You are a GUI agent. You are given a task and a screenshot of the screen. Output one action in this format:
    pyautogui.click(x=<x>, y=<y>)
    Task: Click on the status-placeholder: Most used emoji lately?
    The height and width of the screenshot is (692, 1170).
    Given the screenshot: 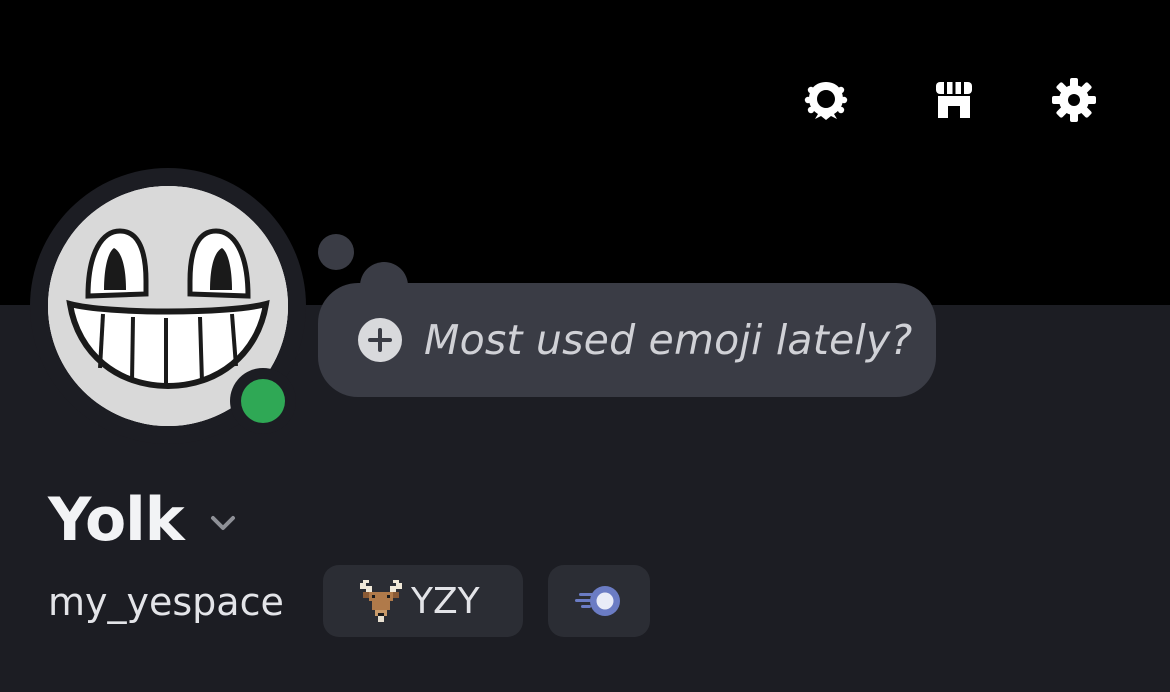 What is the action you would take?
    pyautogui.click(x=668, y=340)
    